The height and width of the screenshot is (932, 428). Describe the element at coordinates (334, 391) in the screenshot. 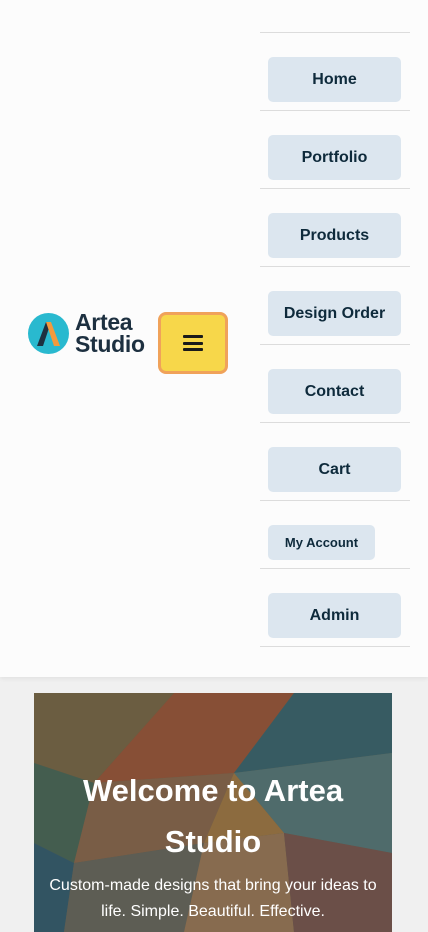

I see `nav-contact-button: Contact` at that location.